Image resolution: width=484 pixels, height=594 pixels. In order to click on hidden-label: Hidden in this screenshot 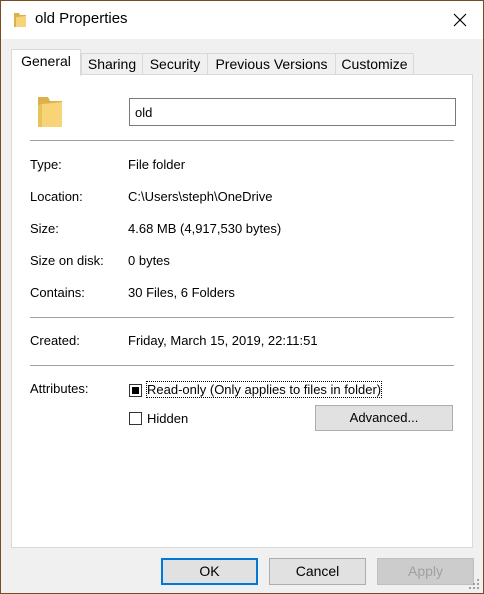, I will do `click(167, 418)`.